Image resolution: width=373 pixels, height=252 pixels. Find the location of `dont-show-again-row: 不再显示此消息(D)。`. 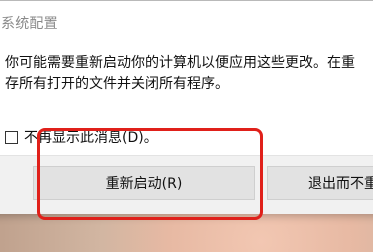

dont-show-again-row: 不再显示此消息(D)。 is located at coordinates (81, 137).